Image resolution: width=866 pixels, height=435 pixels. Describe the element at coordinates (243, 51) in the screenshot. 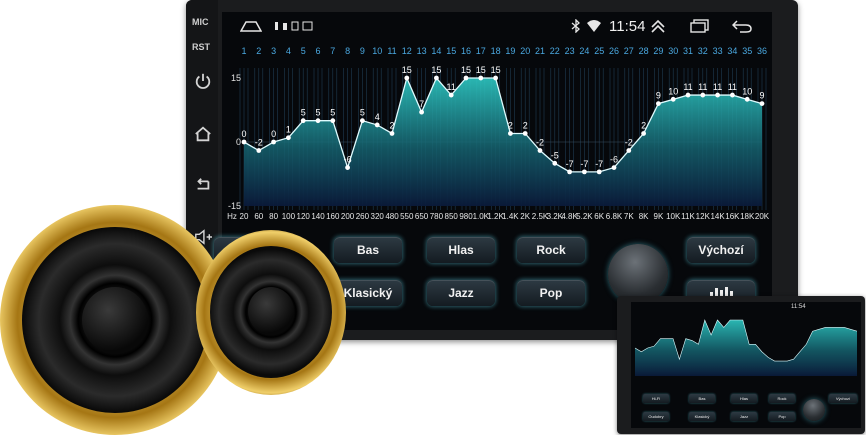

I see `band-number: 1` at that location.